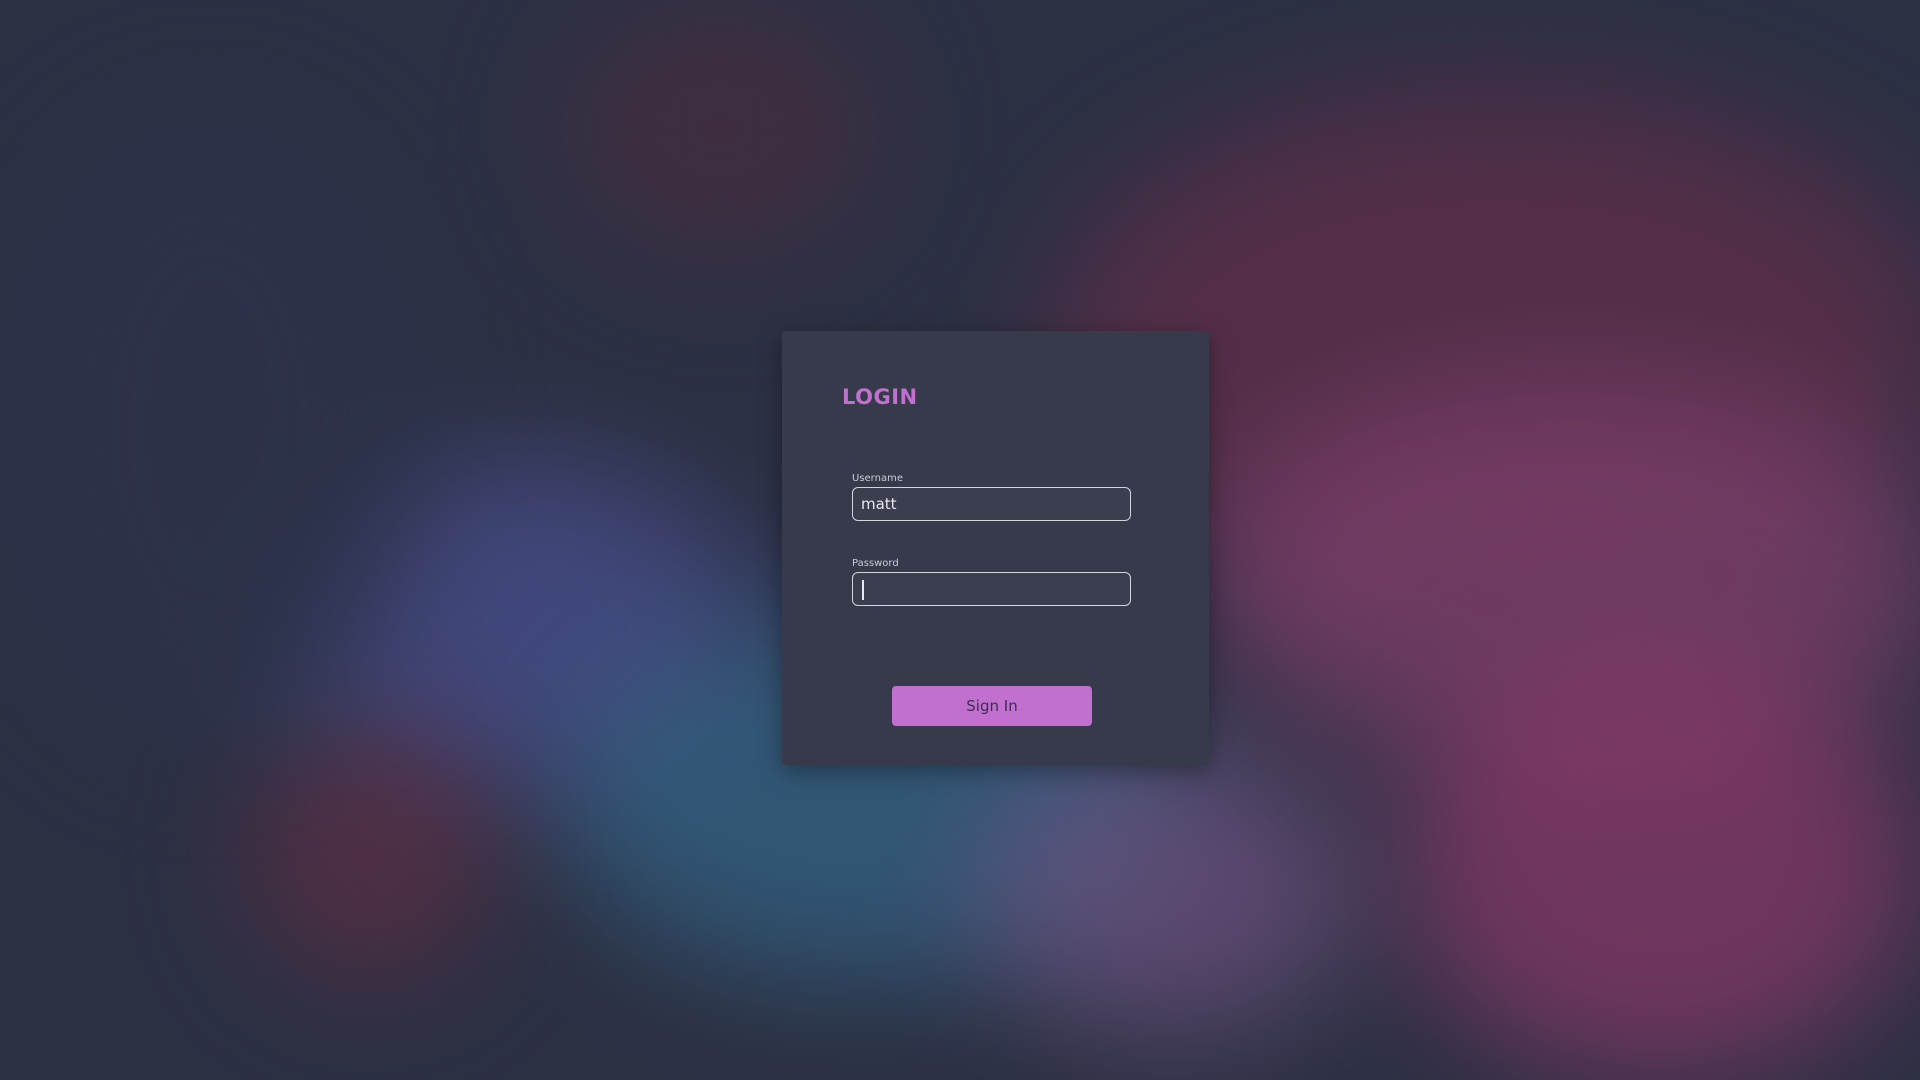 The width and height of the screenshot is (1920, 1080). What do you see at coordinates (991, 589) in the screenshot?
I see `password-input` at bounding box center [991, 589].